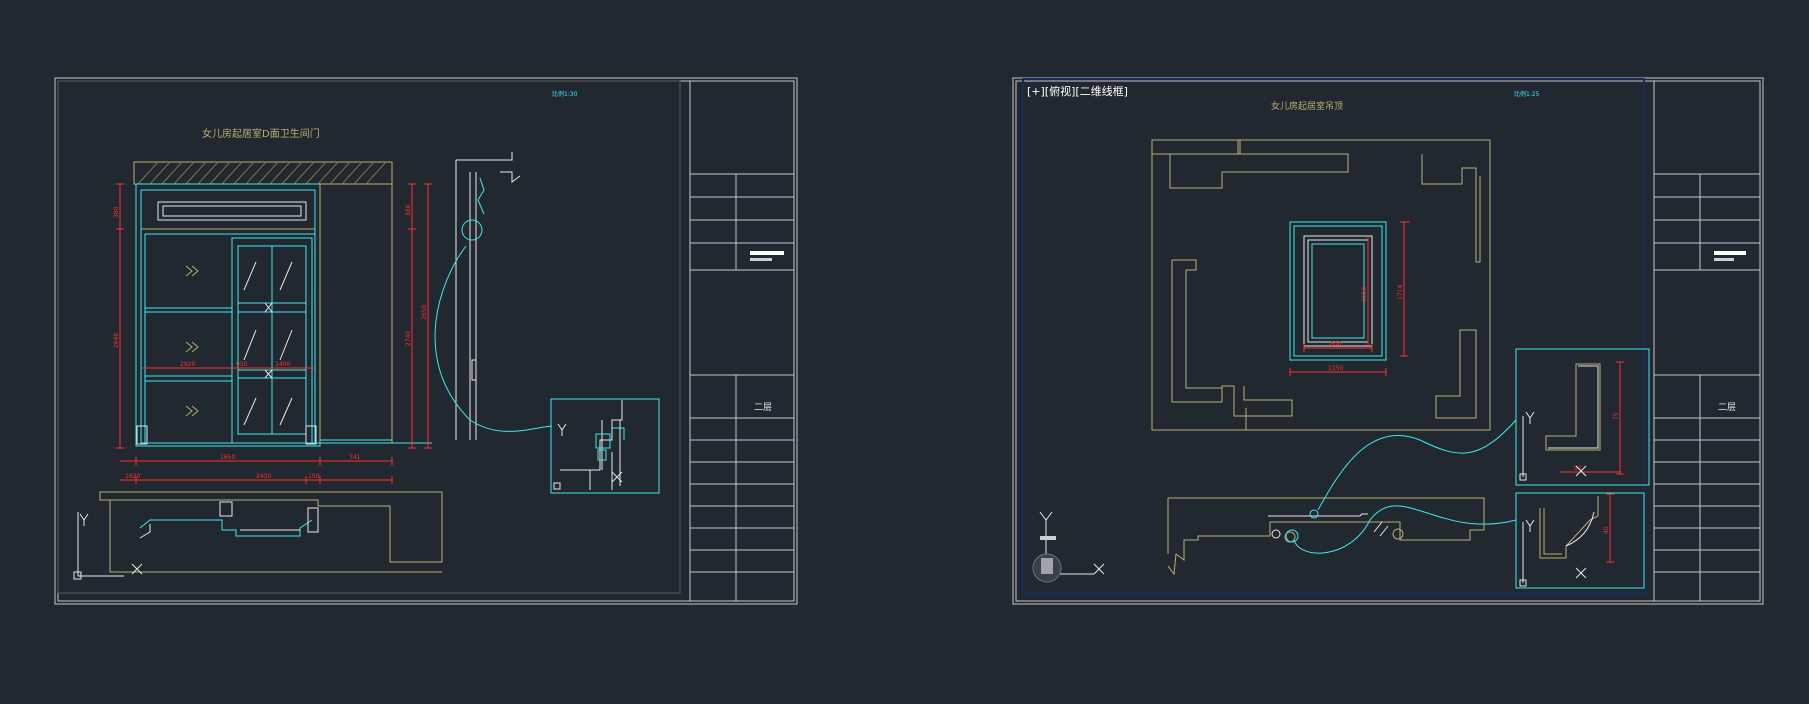 The image size is (1809, 704). I want to click on dim-v-2740: 2740, so click(408, 338).